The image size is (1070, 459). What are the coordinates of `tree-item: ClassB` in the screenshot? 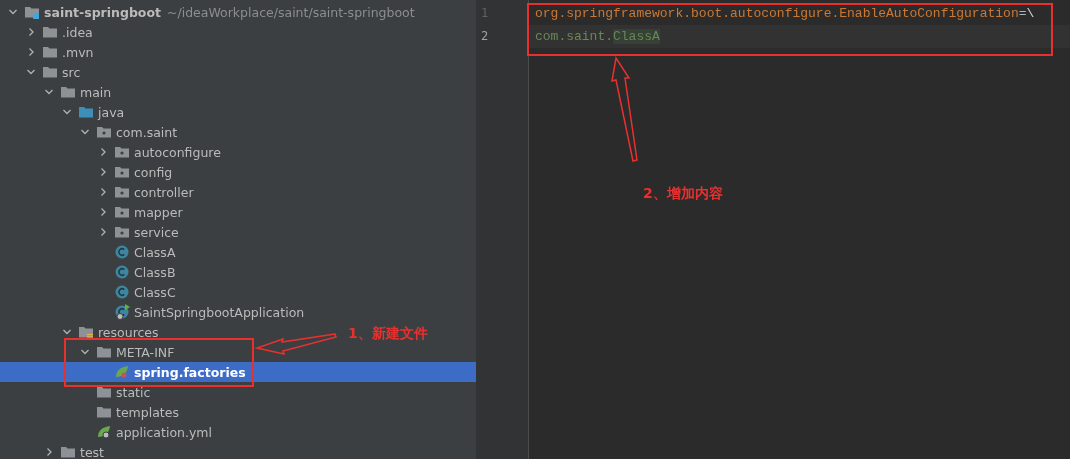 It's located at (90, 272).